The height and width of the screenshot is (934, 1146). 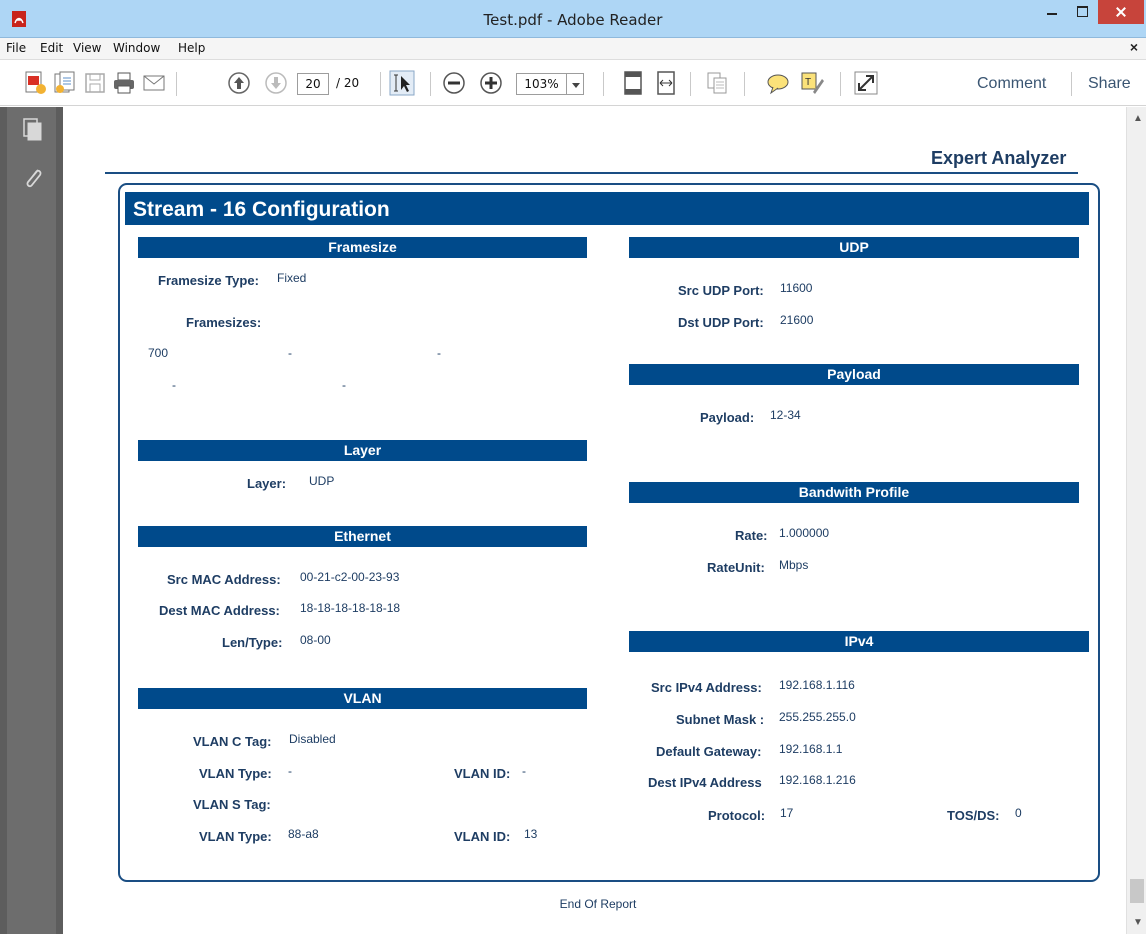 What do you see at coordinates (51, 48) in the screenshot?
I see `menu-edit: Edit` at bounding box center [51, 48].